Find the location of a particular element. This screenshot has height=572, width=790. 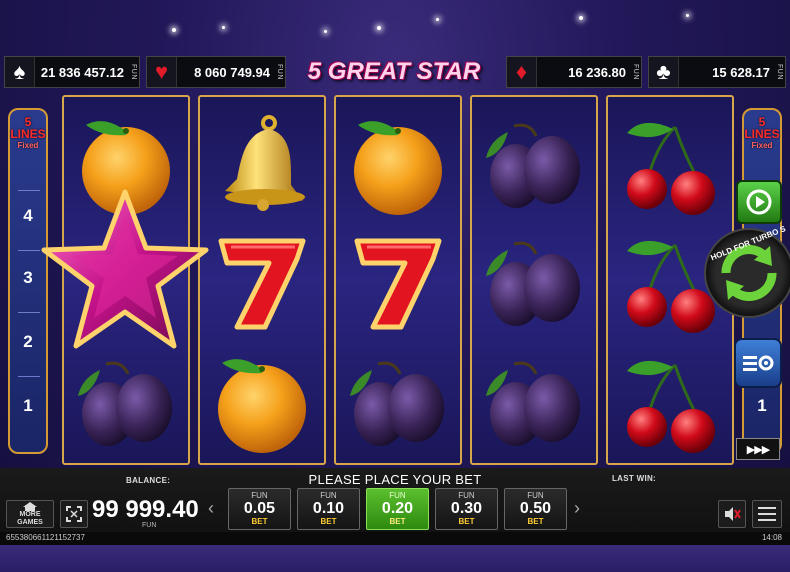

status-message: PLEASE PLACE YOUR BET is located at coordinates (395, 479).